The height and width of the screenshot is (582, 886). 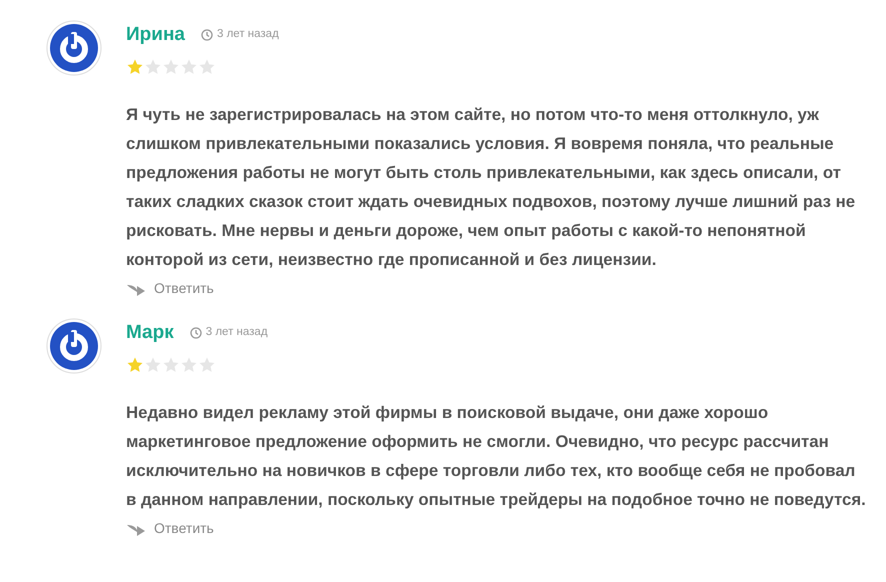 What do you see at coordinates (155, 35) in the screenshot?
I see `author-name: Ирина` at bounding box center [155, 35].